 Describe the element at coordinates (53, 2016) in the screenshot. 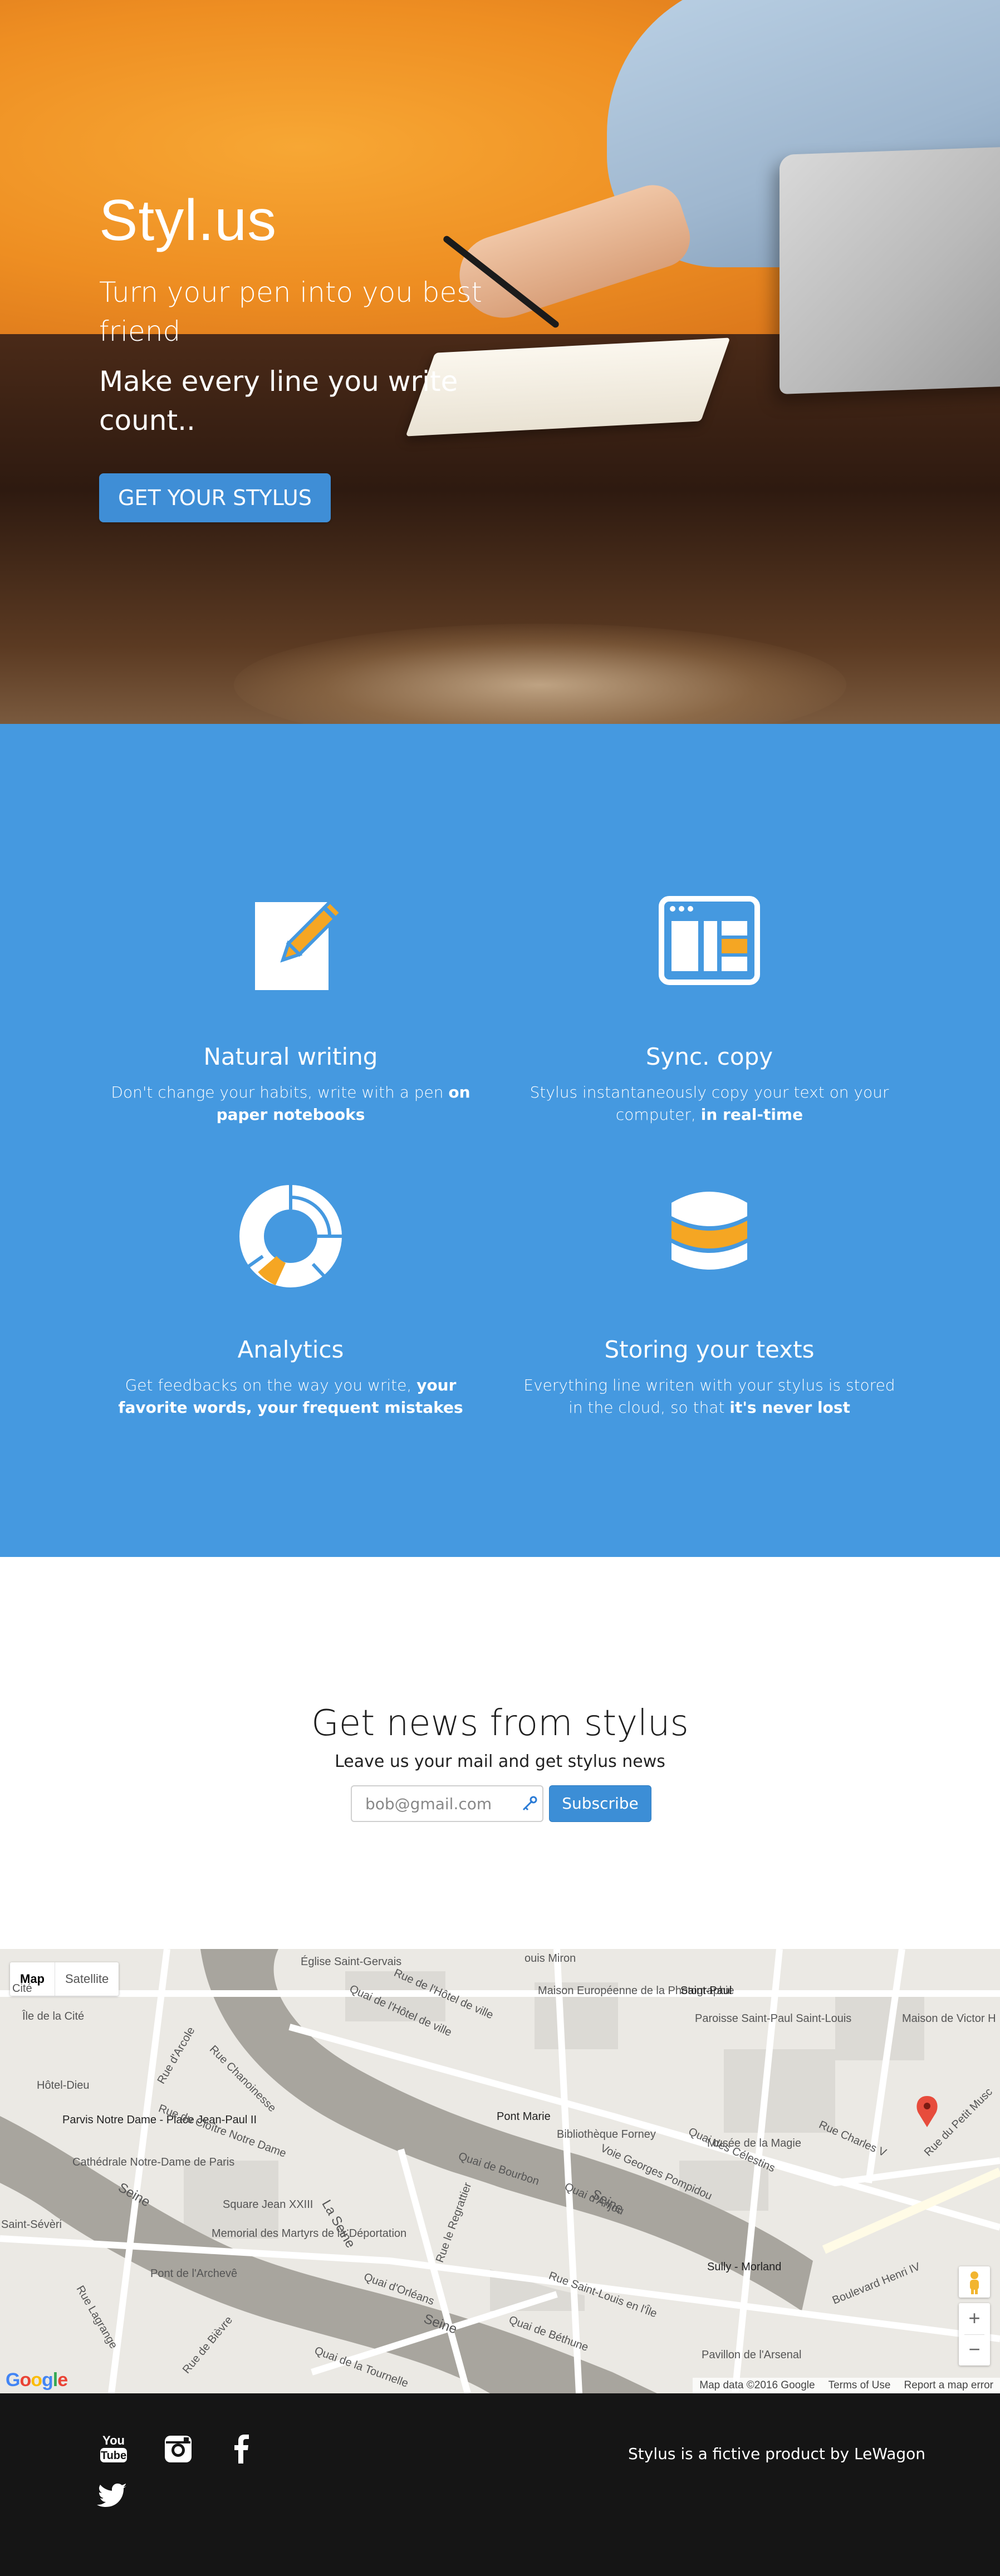

I see `map-label: Île de la Cité` at that location.